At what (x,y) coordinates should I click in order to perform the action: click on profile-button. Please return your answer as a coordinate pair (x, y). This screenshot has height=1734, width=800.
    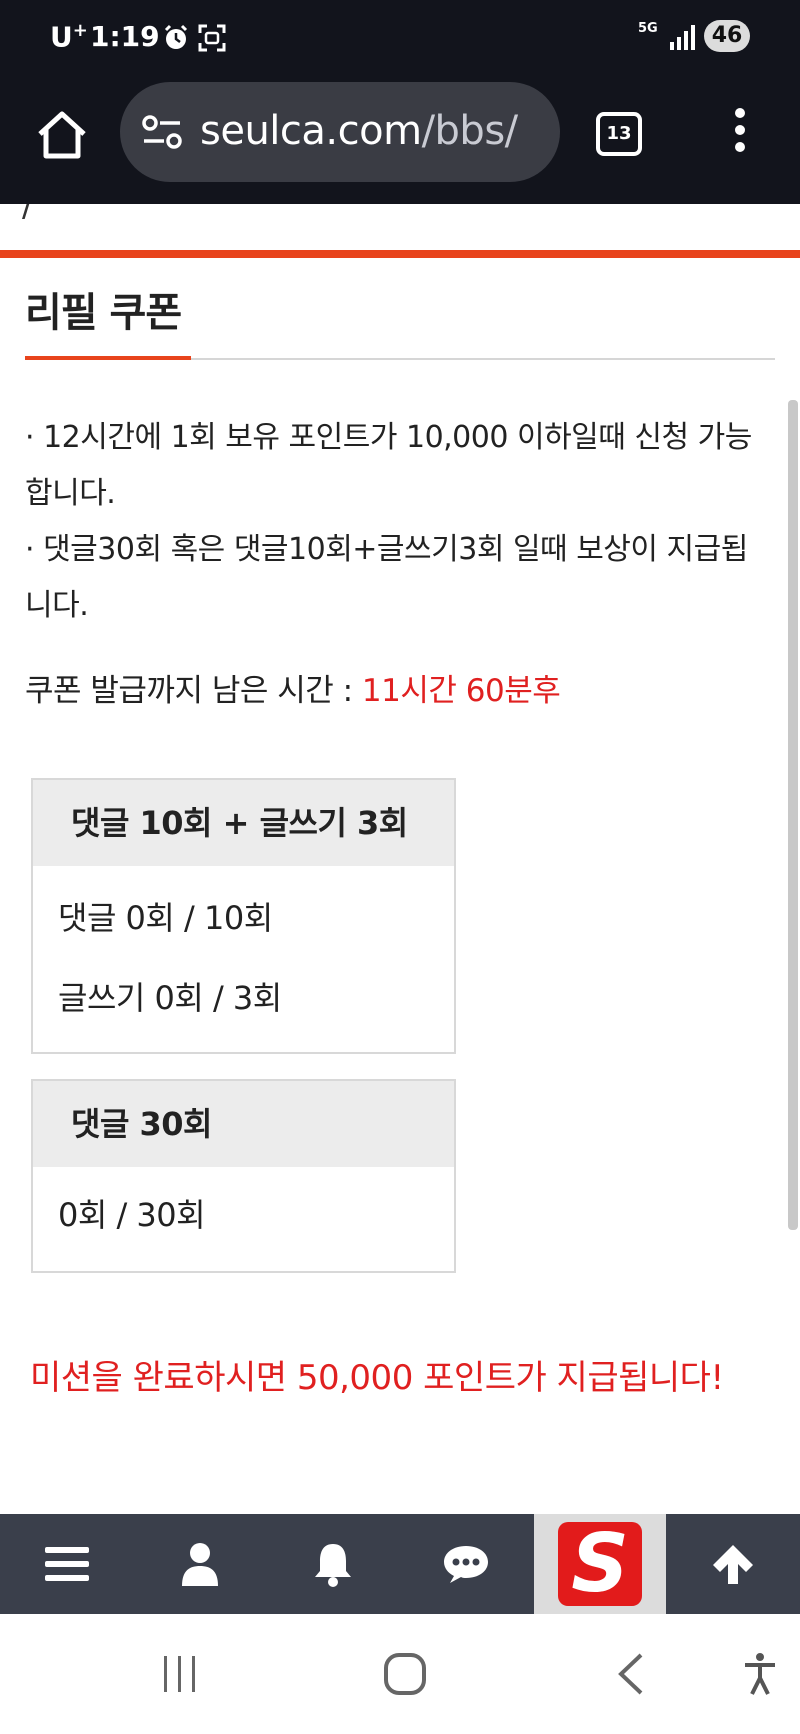
    Looking at the image, I should click on (199, 1564).